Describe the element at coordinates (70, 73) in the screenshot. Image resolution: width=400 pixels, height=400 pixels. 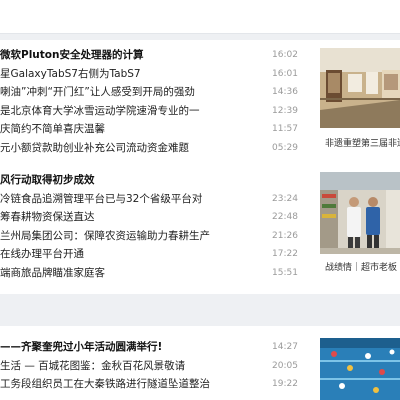
I see `news-title: 星GalaxyTabS7右侧为TabS7` at that location.